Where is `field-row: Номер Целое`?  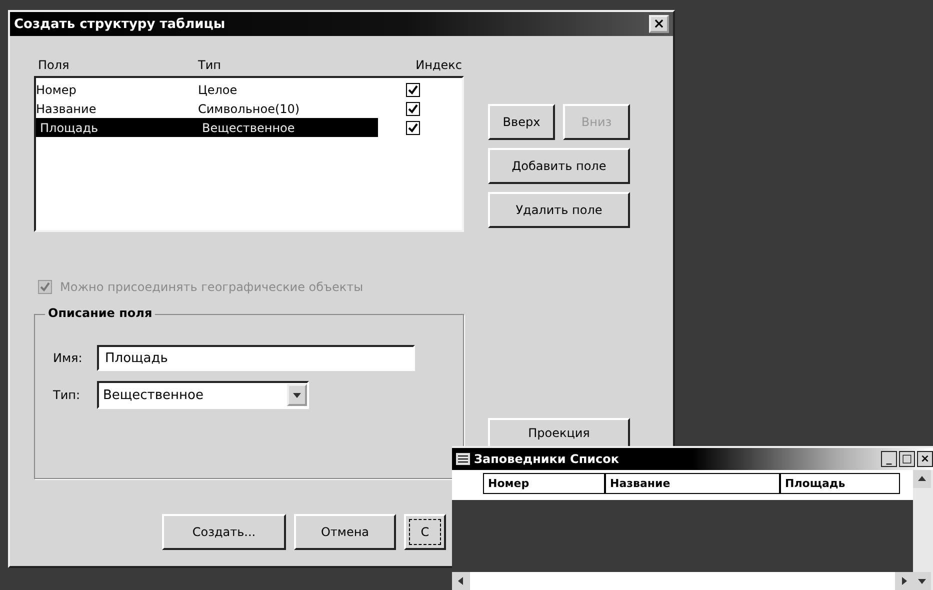 field-row: Номер Целое is located at coordinates (207, 89).